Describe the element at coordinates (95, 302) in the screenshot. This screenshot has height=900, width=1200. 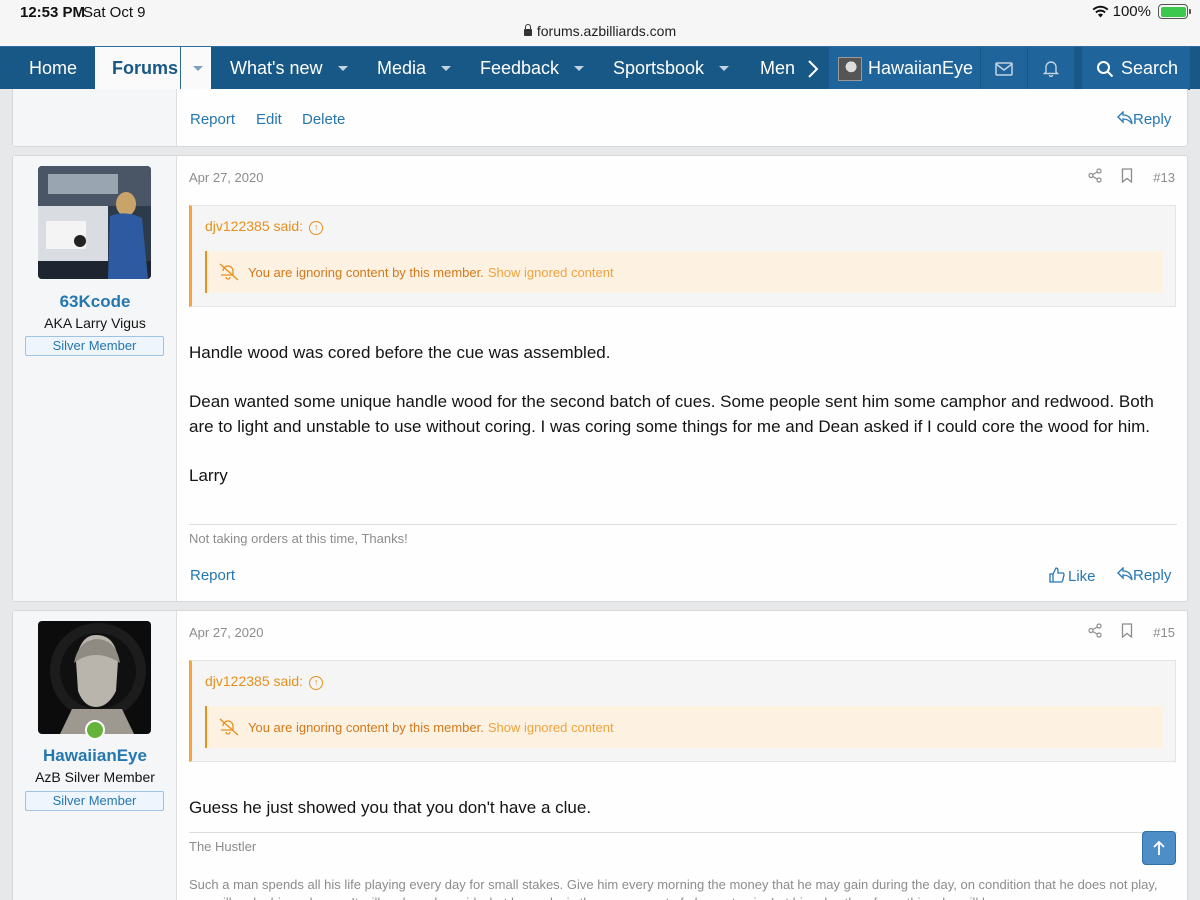
I see `username: 63Kcode` at that location.